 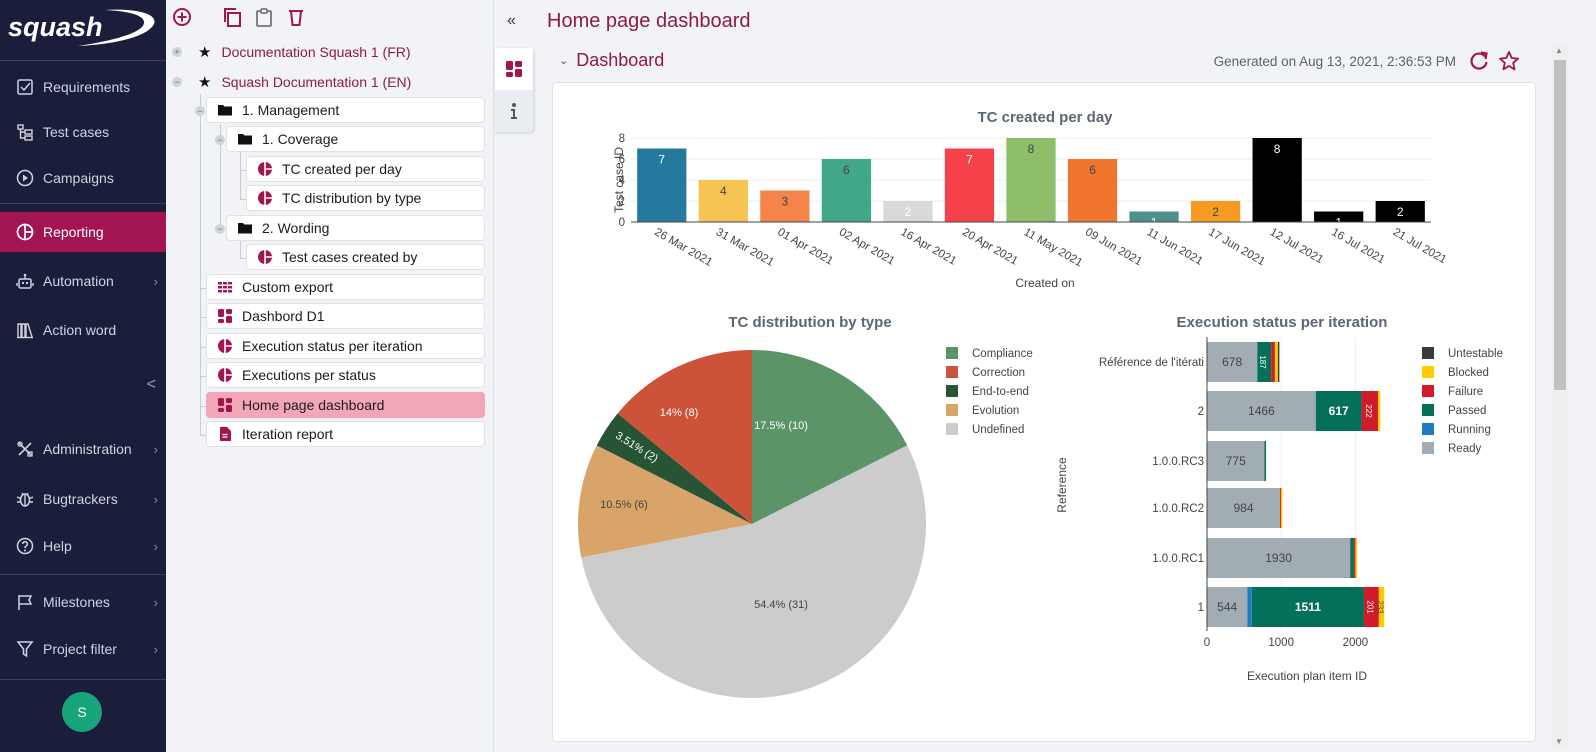 What do you see at coordinates (25, 132) in the screenshot?
I see `tree-structure-icon` at bounding box center [25, 132].